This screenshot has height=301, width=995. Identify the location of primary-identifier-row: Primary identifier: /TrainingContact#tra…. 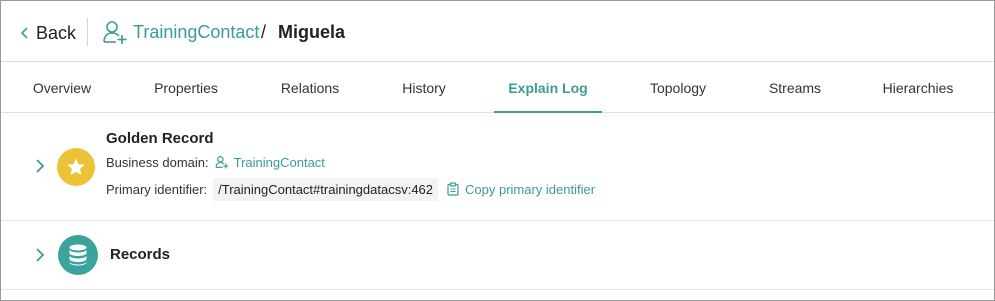
(350, 189).